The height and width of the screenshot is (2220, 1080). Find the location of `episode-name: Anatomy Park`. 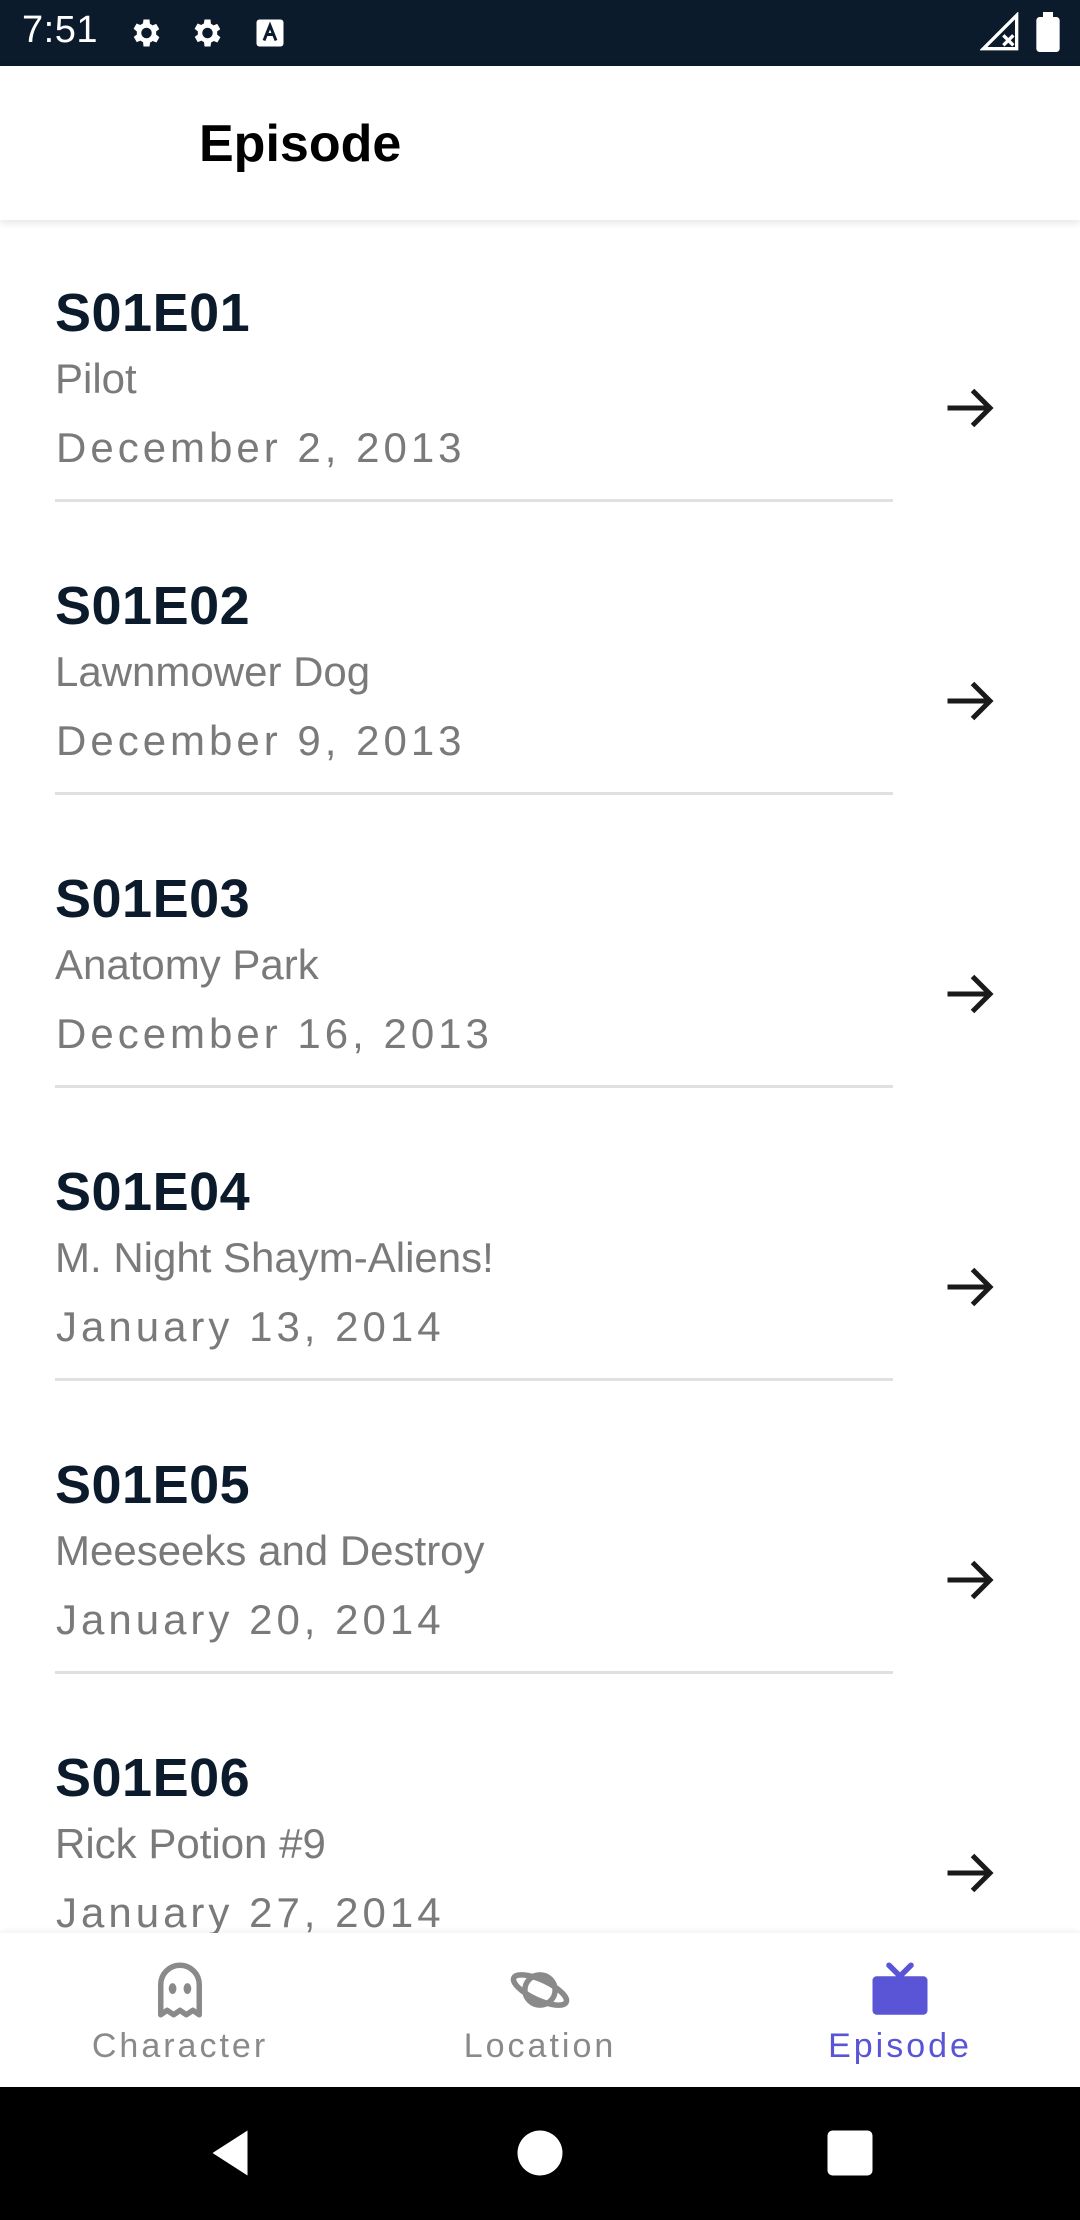

episode-name: Anatomy Park is located at coordinates (187, 964).